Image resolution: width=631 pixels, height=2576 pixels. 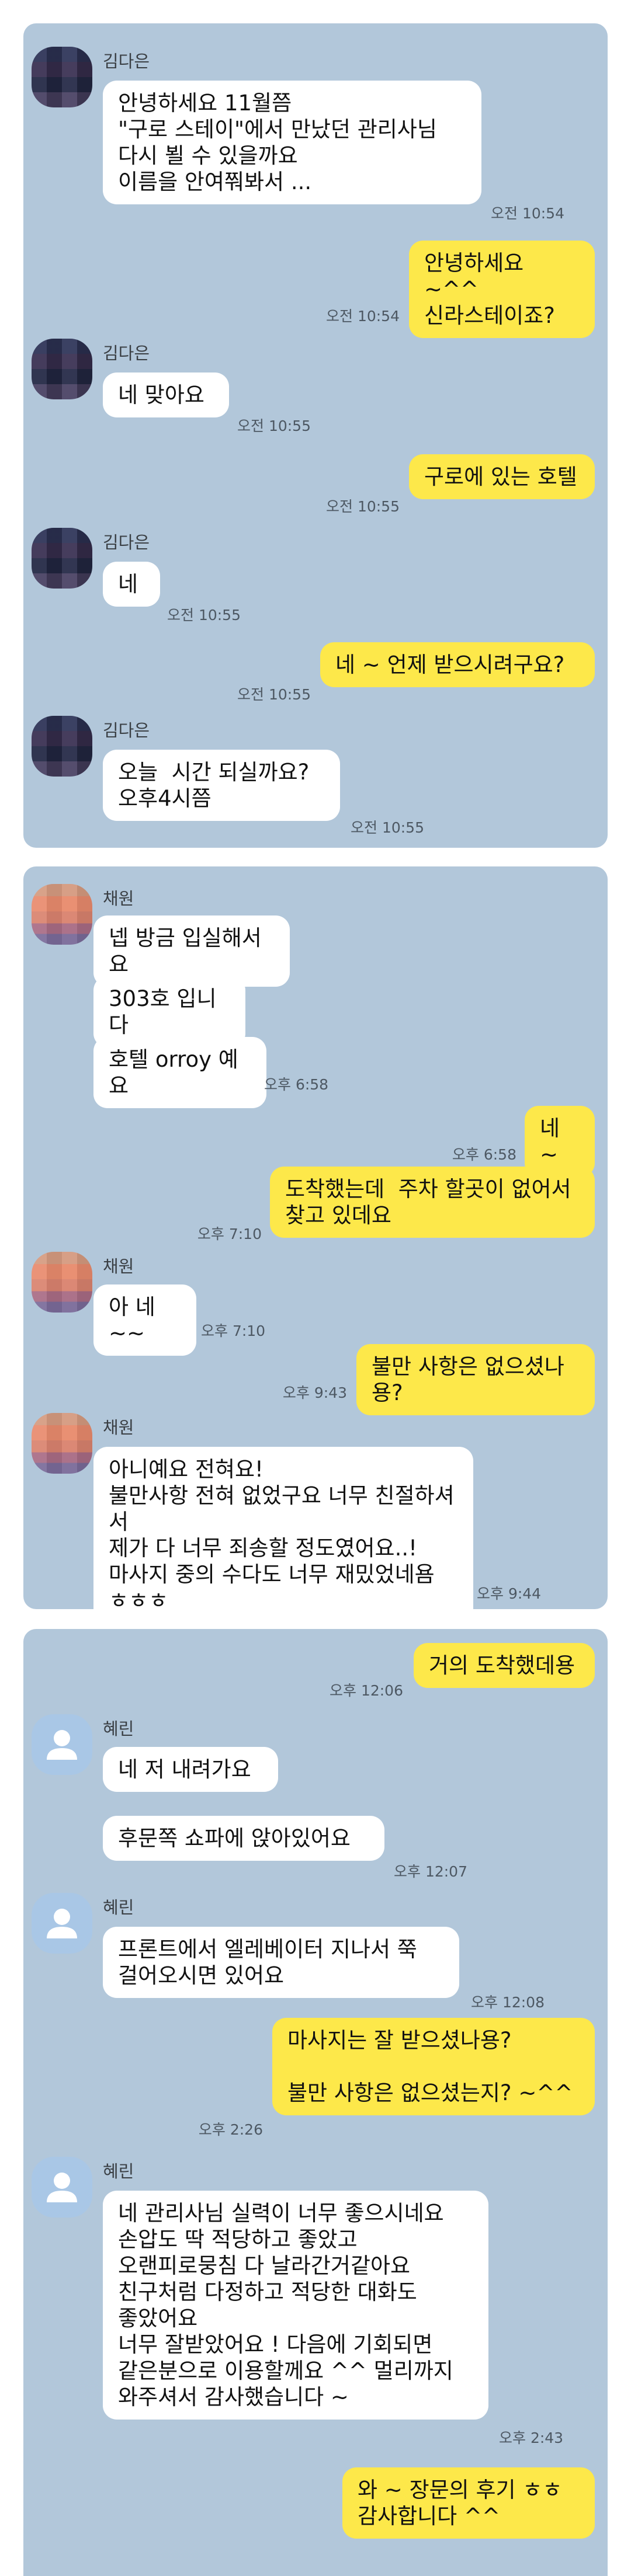 I want to click on timestamp: 오후 9:43, so click(x=314, y=1392).